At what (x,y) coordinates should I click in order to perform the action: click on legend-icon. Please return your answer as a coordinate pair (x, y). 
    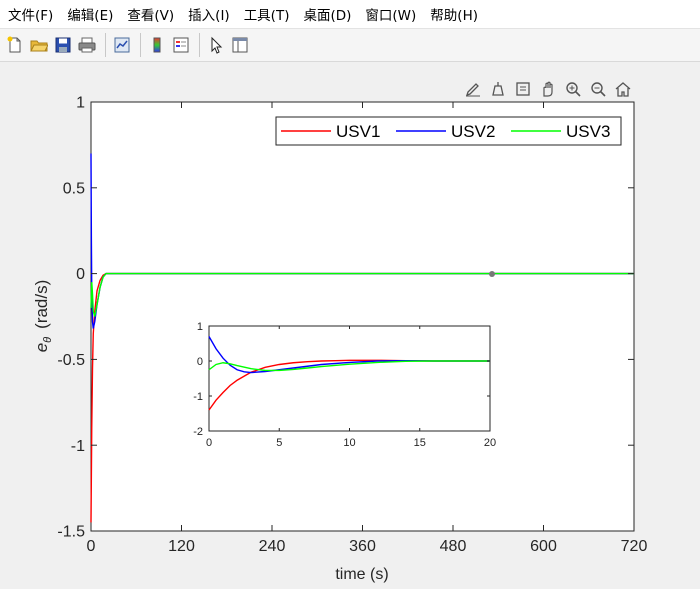
    Looking at the image, I should click on (181, 45).